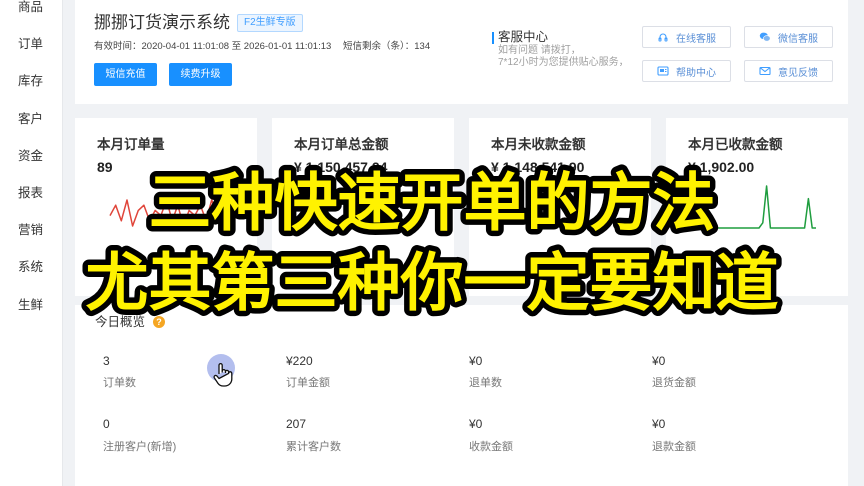  What do you see at coordinates (308, 383) in the screenshot?
I see `overview-label-order-amount: 订单金额` at bounding box center [308, 383].